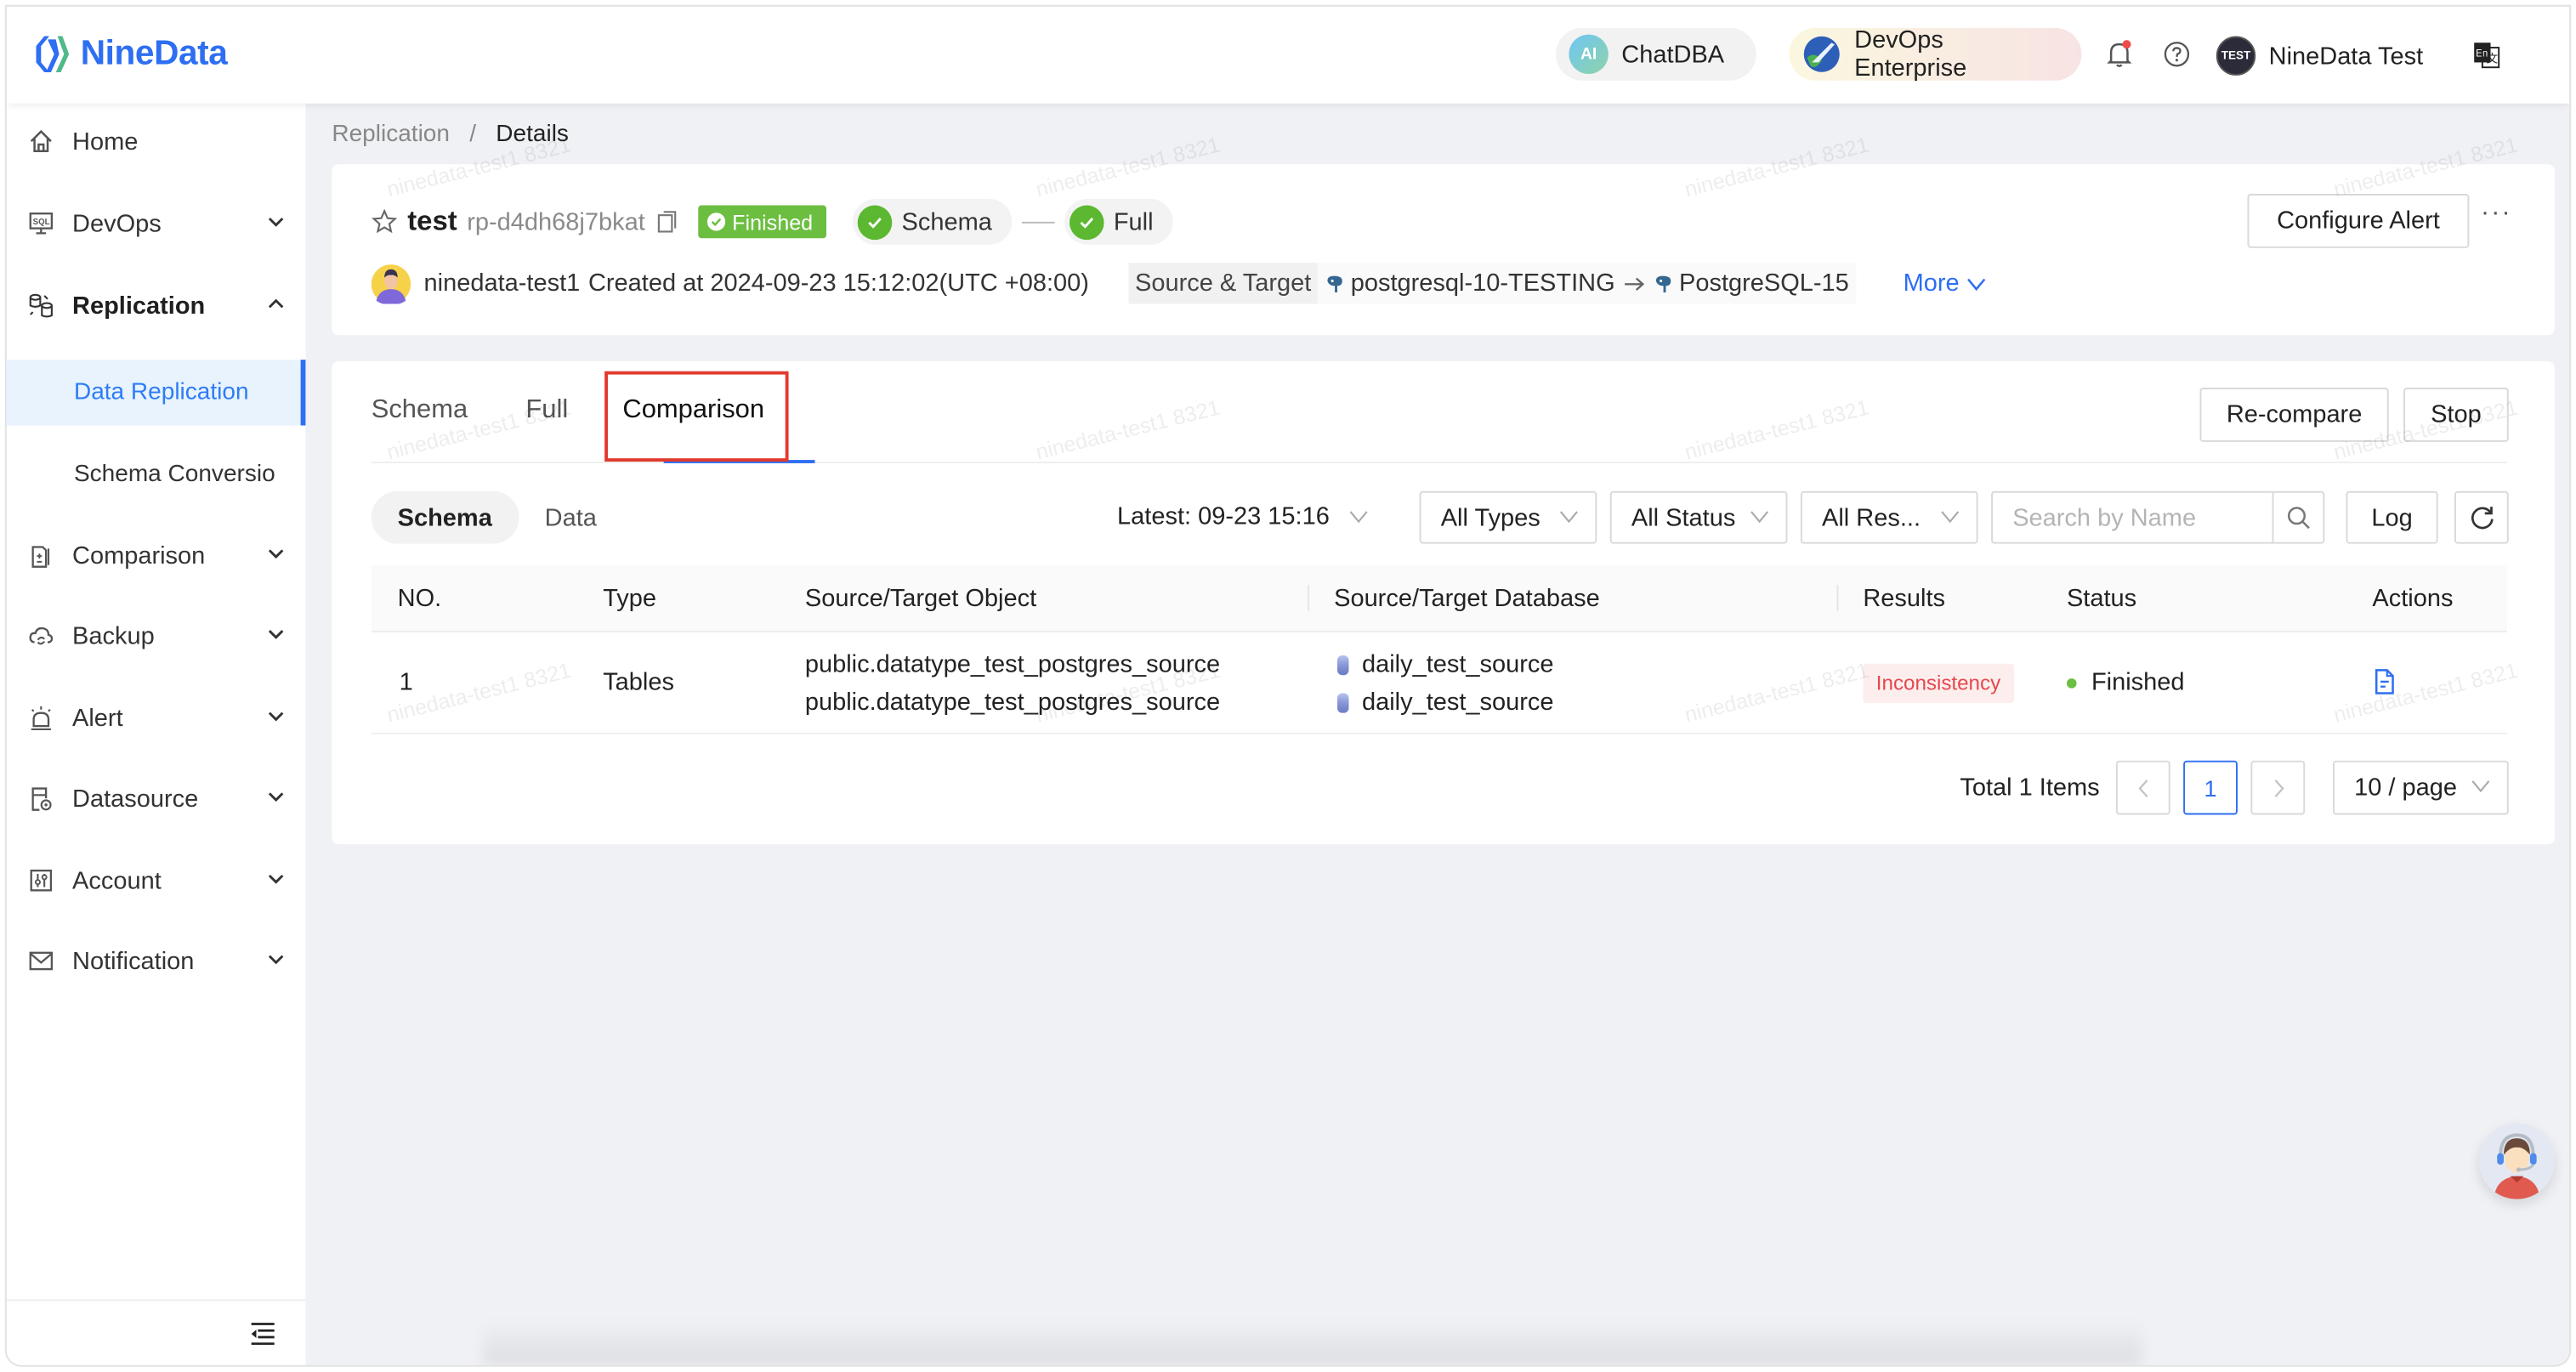 This screenshot has height=1372, width=2576. I want to click on refresh-button, so click(2482, 517).